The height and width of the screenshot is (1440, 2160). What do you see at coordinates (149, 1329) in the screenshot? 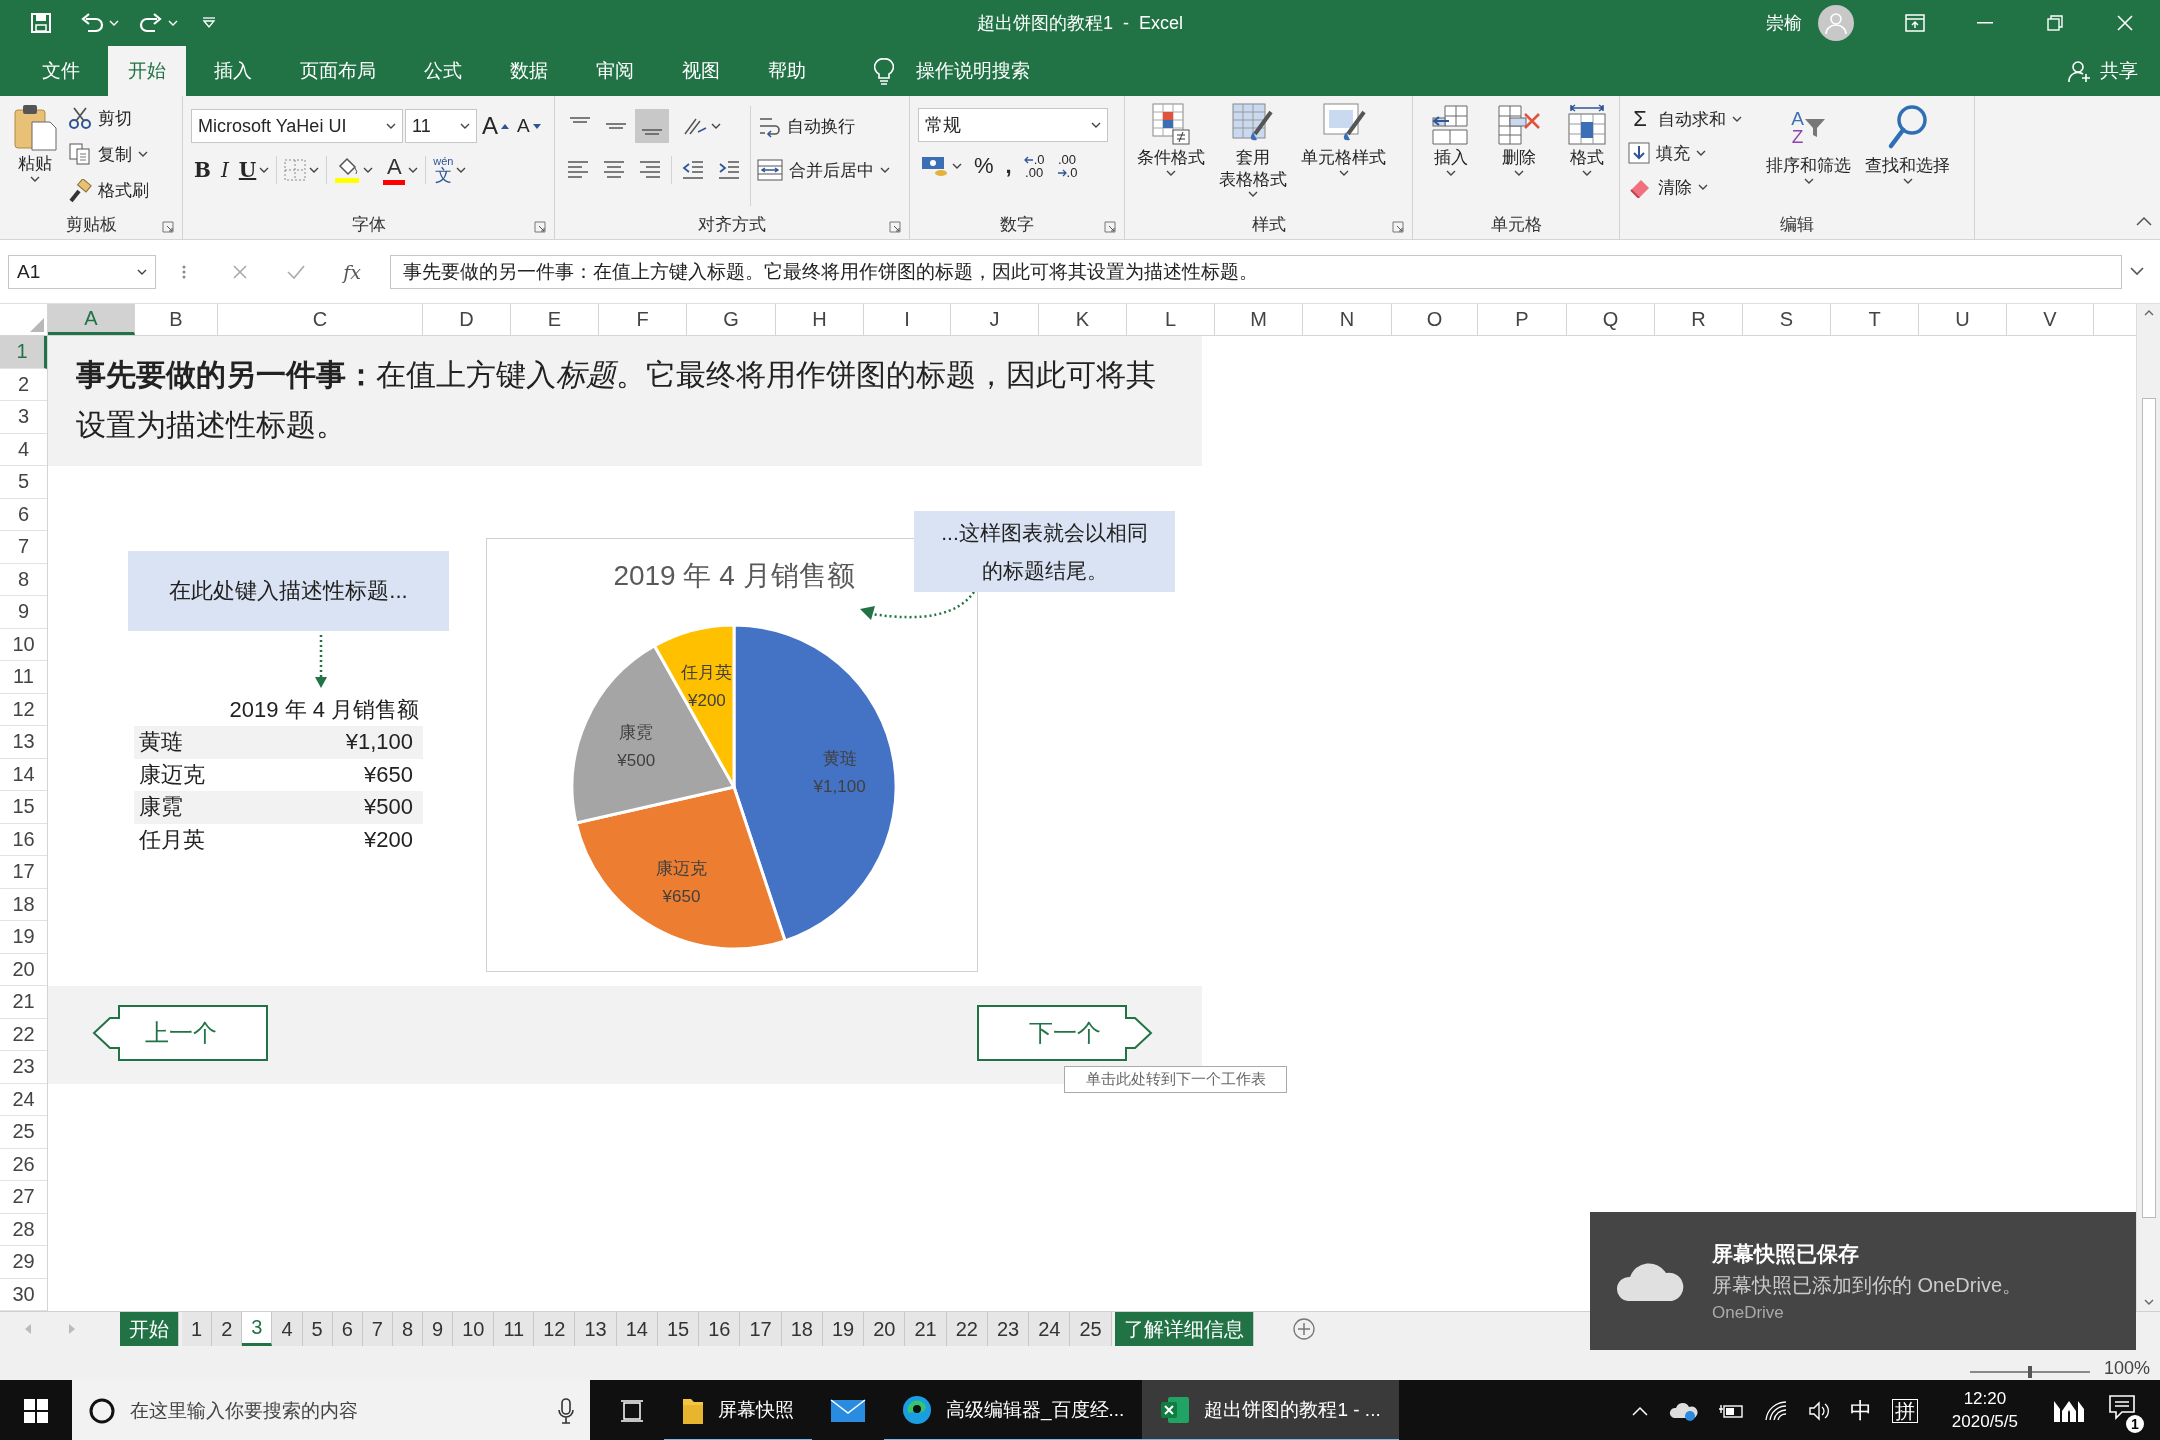
I see `sheet-tab: 开始` at bounding box center [149, 1329].